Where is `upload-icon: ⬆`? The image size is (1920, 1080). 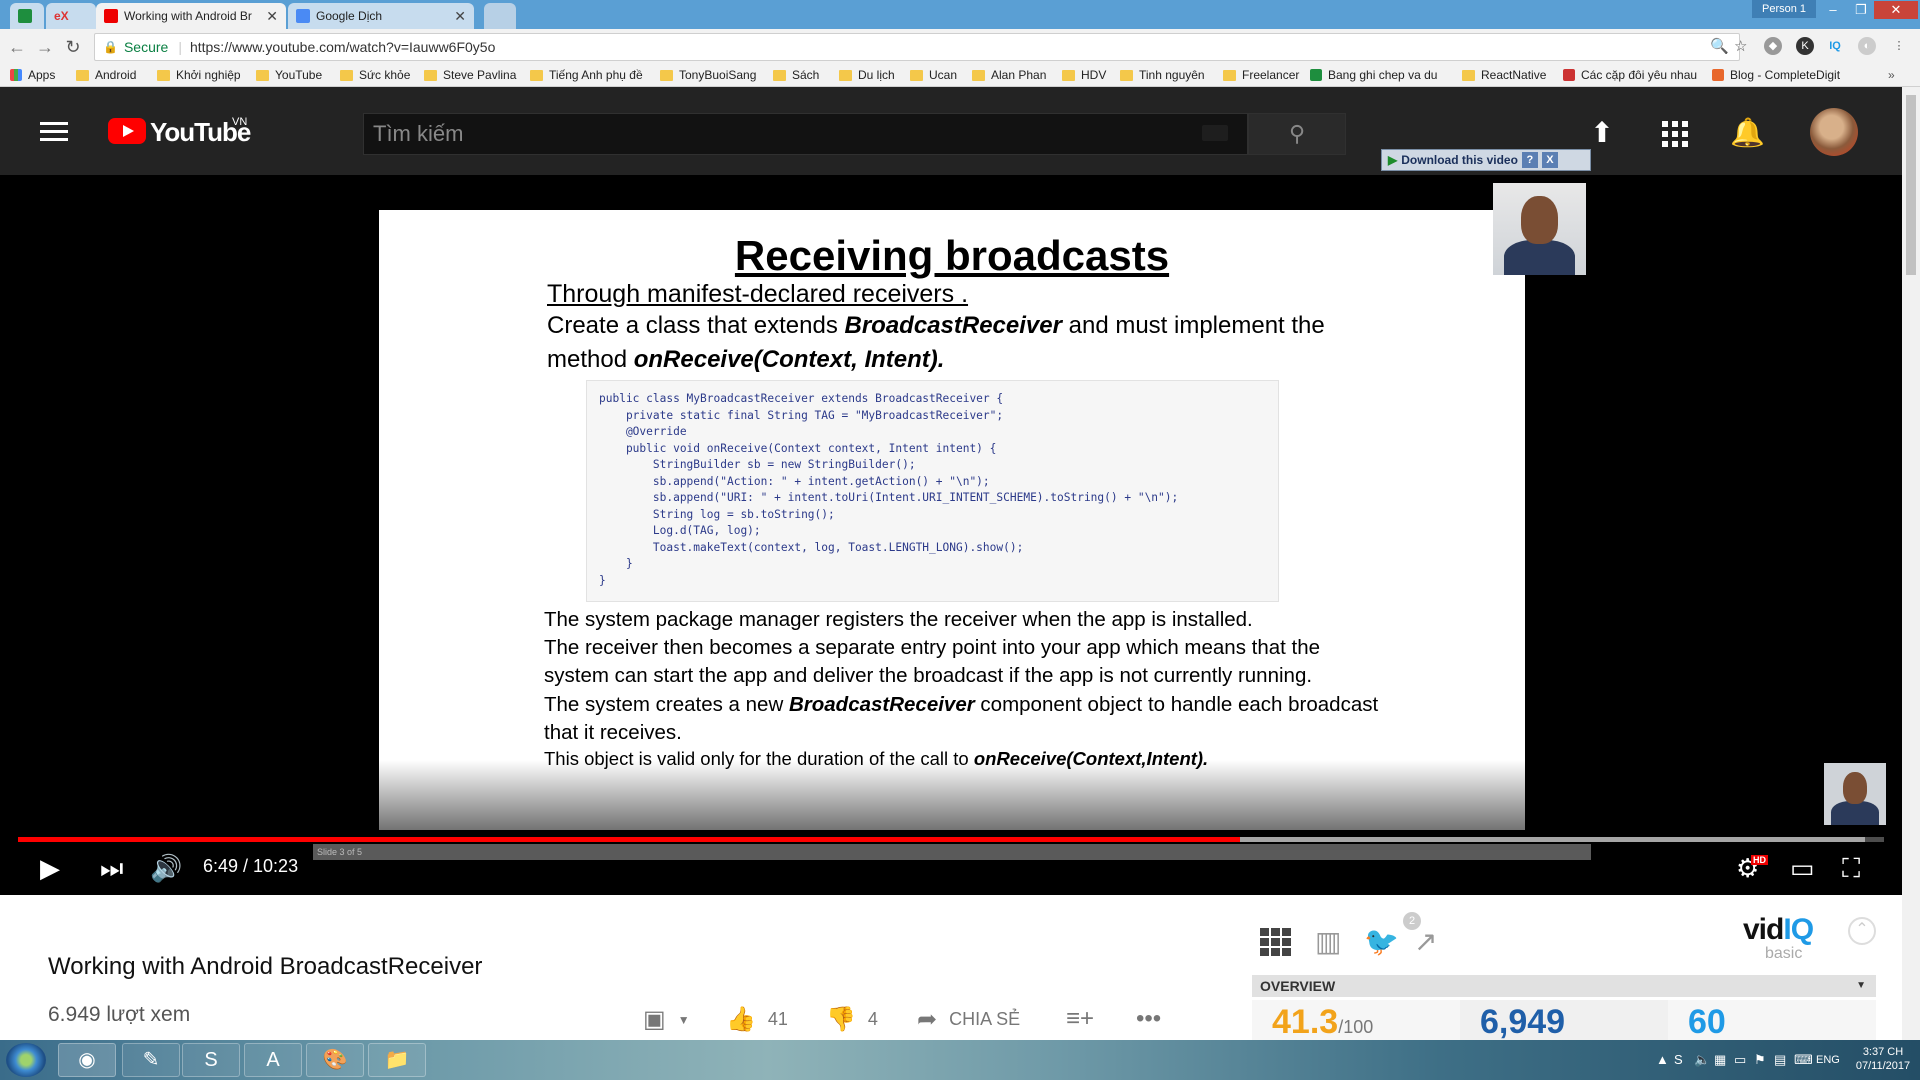 upload-icon: ⬆ is located at coordinates (1602, 132).